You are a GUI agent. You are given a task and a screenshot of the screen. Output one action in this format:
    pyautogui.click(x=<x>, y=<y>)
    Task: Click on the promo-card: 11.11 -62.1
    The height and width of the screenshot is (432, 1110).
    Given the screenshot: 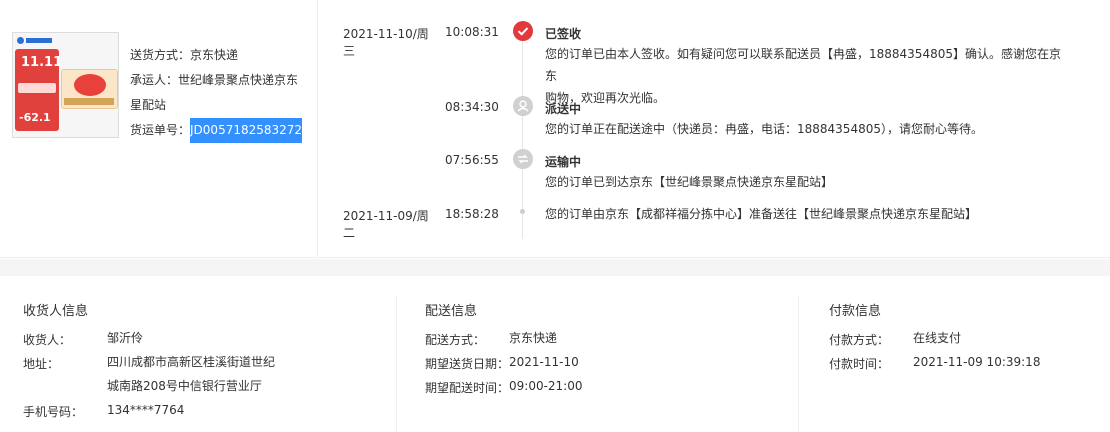 What is the action you would take?
    pyautogui.click(x=39, y=90)
    